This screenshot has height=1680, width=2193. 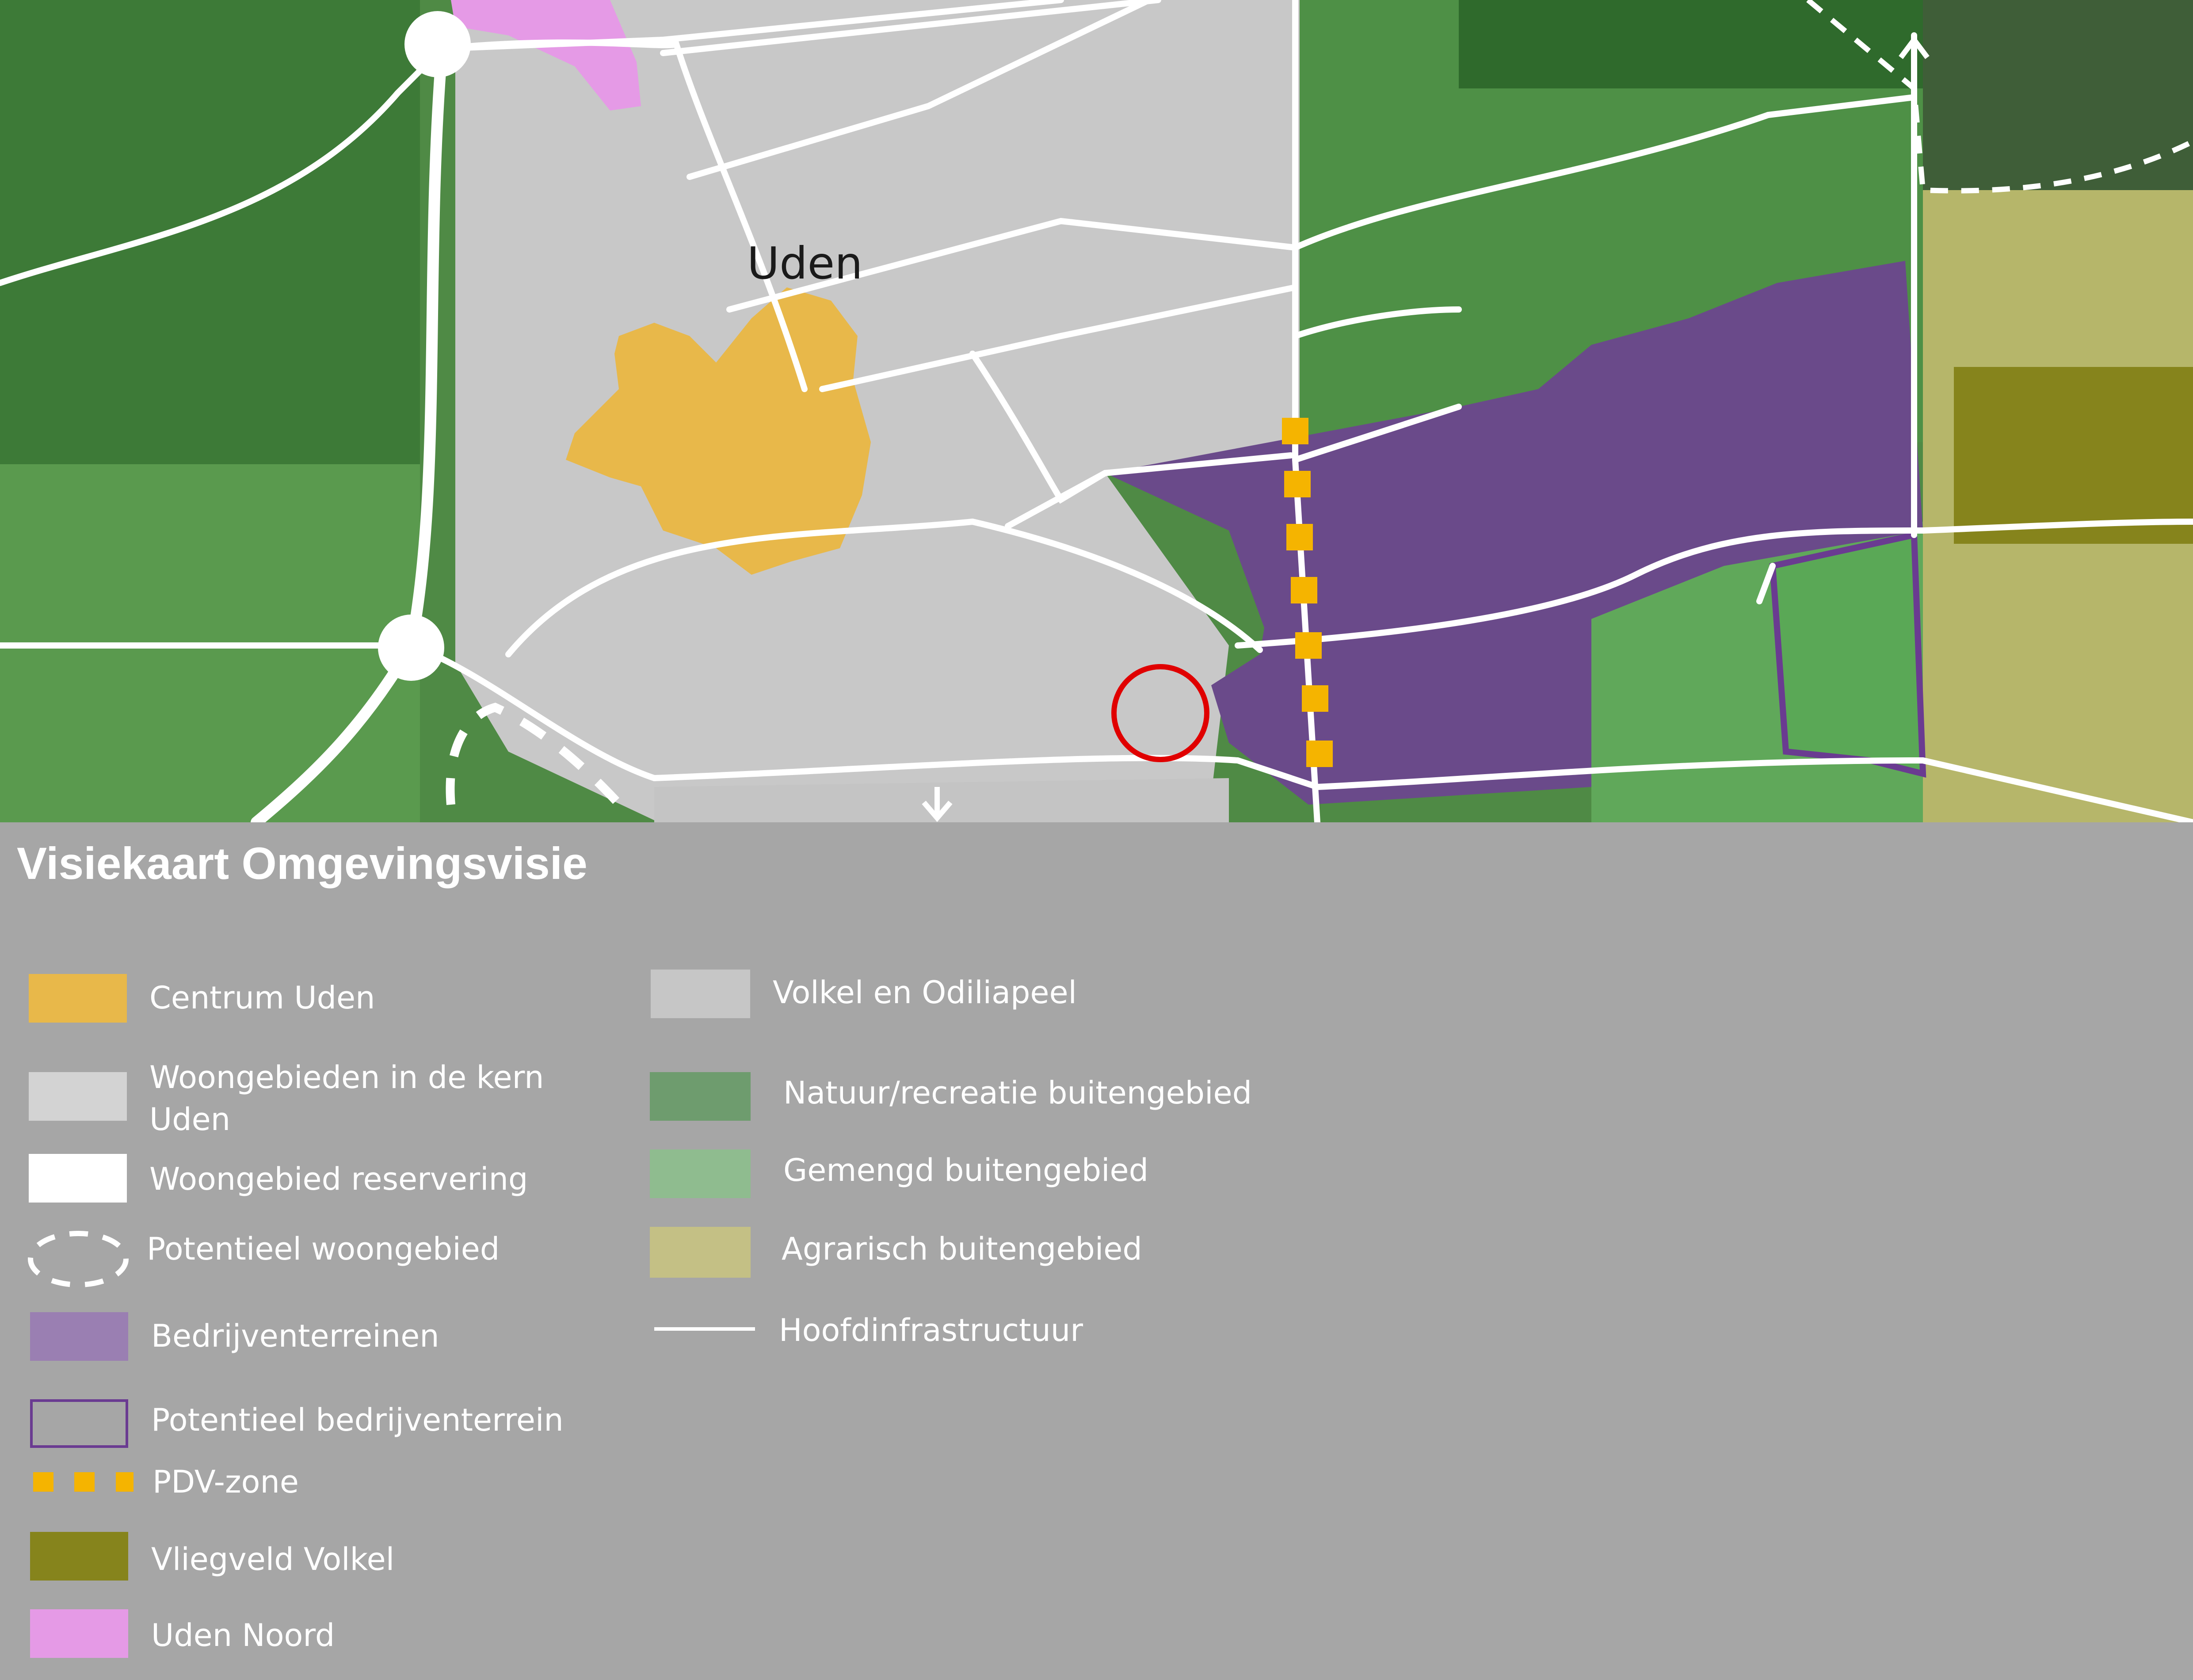 What do you see at coordinates (210, 232) in the screenshot?
I see `nature-area-west` at bounding box center [210, 232].